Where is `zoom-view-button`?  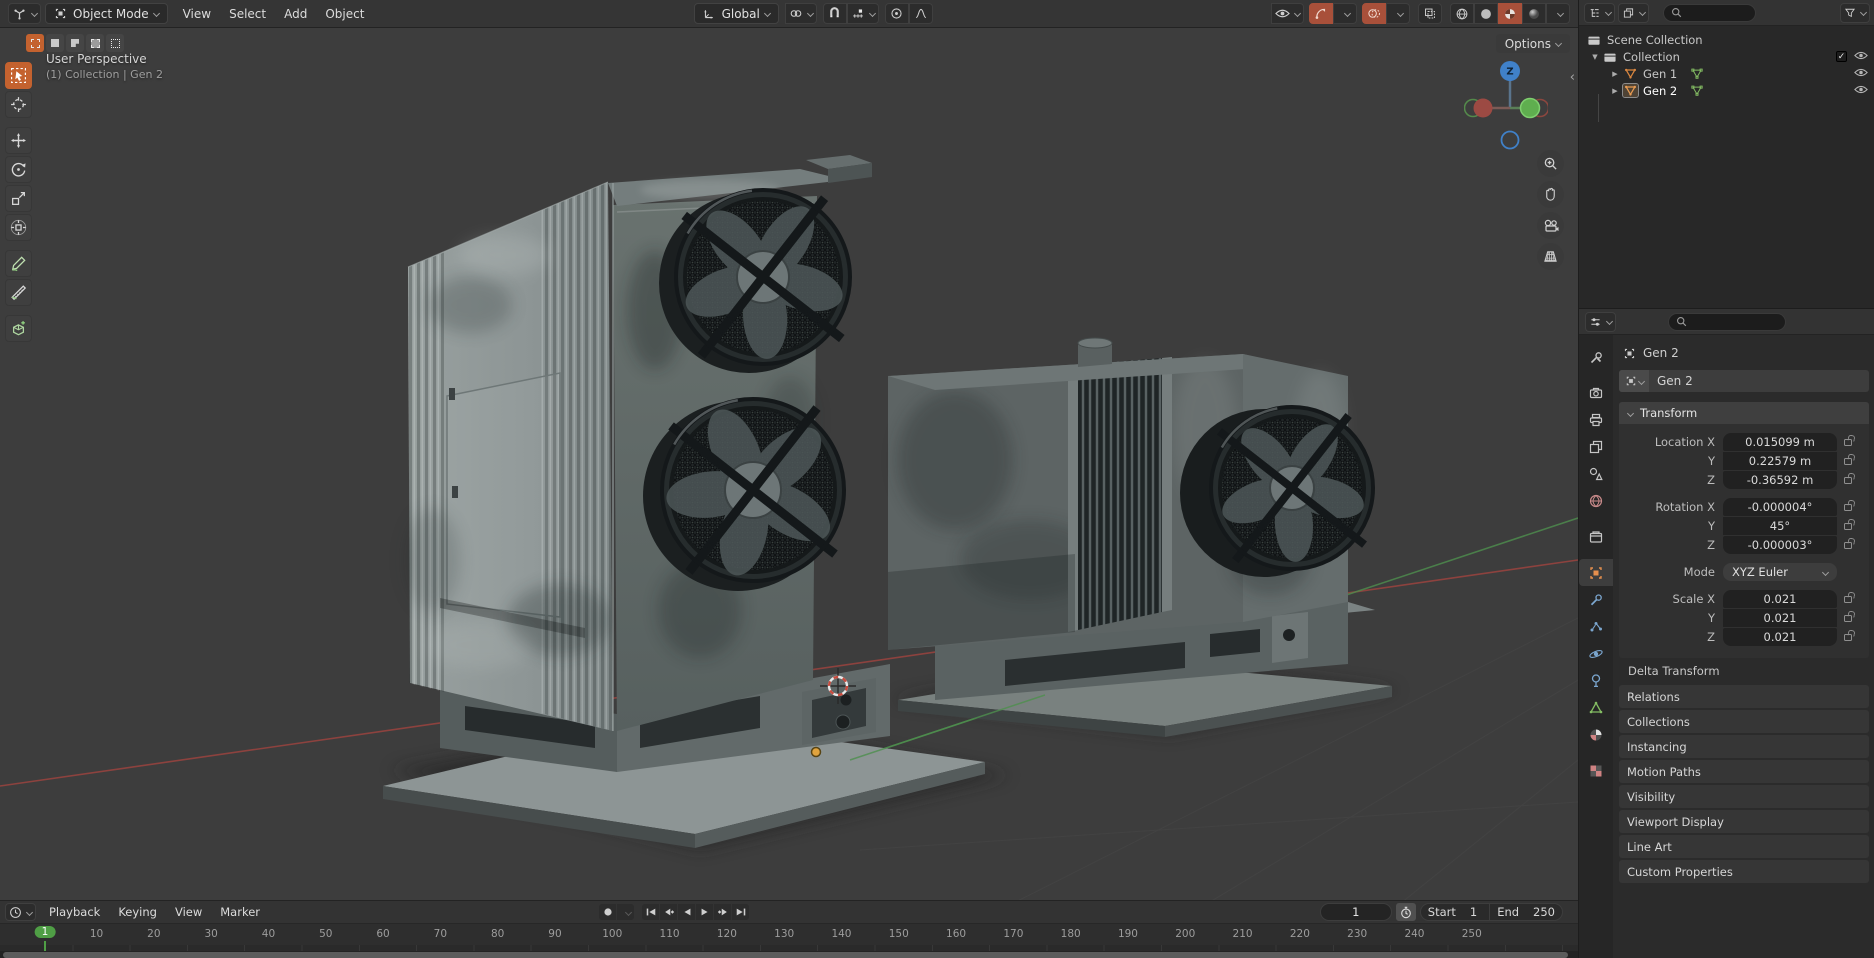
zoom-view-button is located at coordinates (1550, 163).